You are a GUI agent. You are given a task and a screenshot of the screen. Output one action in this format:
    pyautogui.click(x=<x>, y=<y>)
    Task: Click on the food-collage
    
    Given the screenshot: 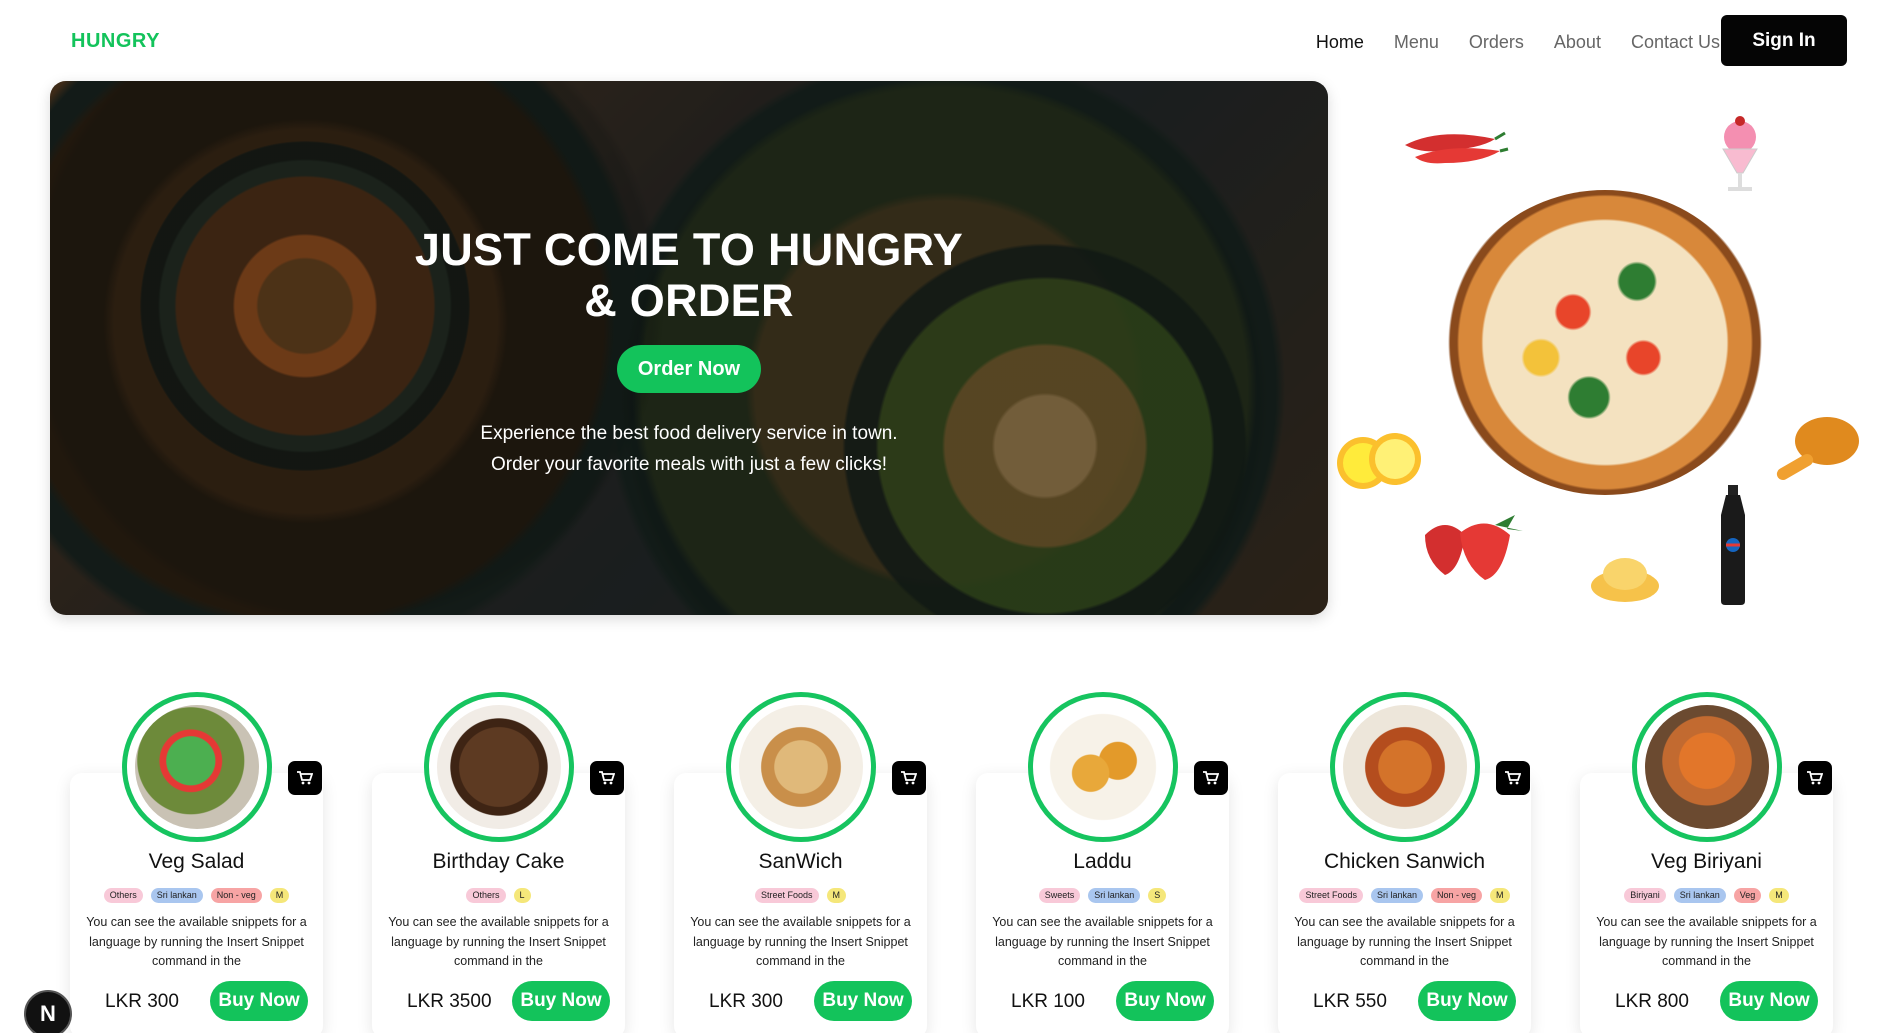 What is the action you would take?
    pyautogui.click(x=1605, y=365)
    